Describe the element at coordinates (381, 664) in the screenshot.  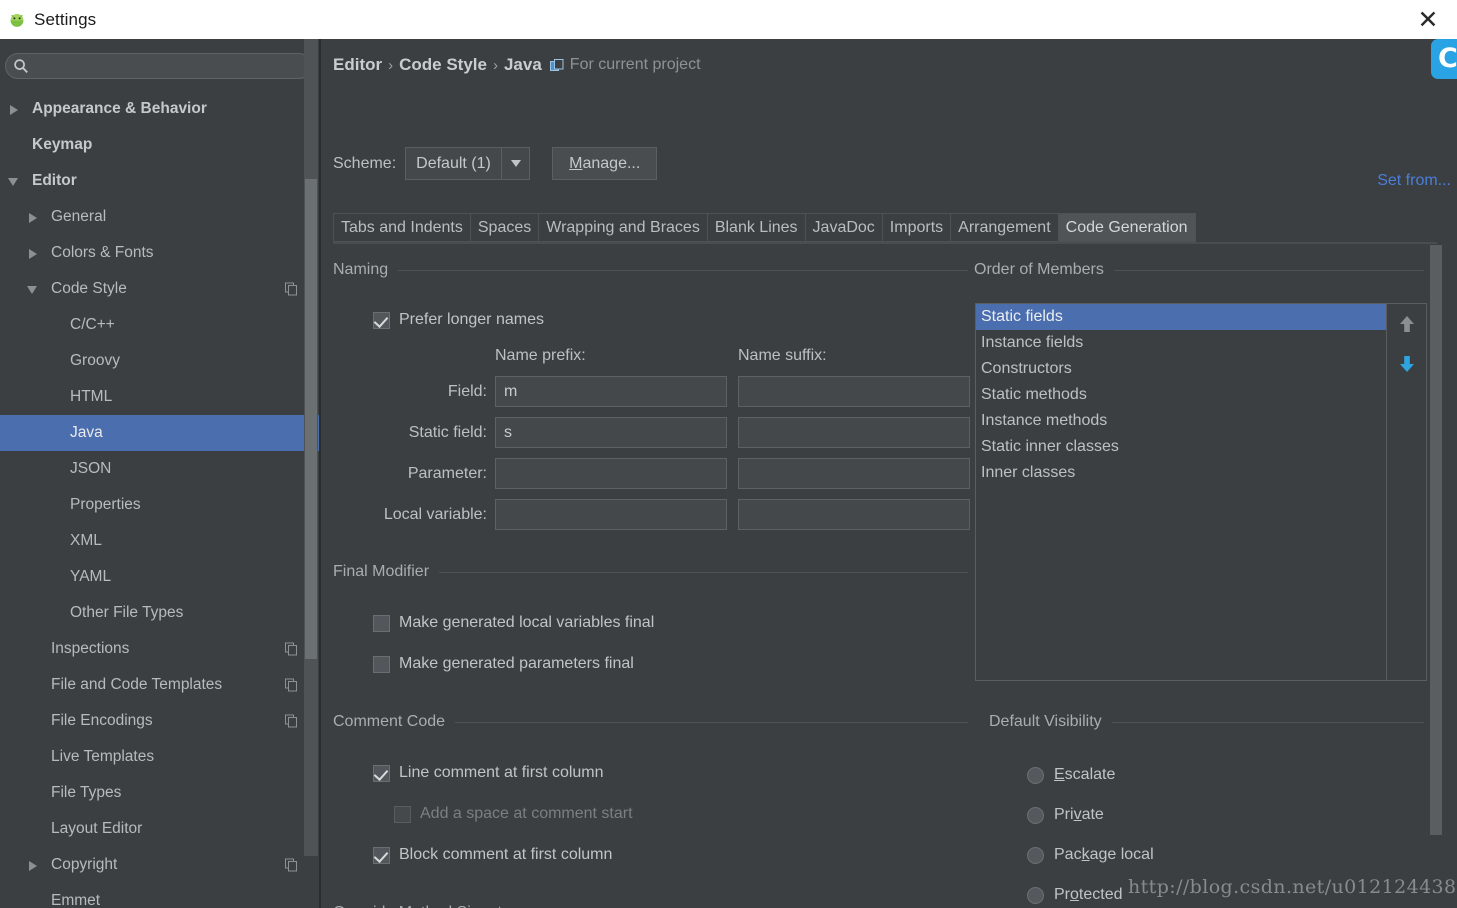
I see `checkbox-box` at that location.